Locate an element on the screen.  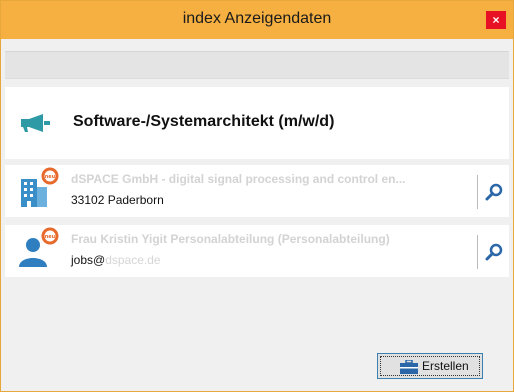
create-button: Erstellen is located at coordinates (430, 366).